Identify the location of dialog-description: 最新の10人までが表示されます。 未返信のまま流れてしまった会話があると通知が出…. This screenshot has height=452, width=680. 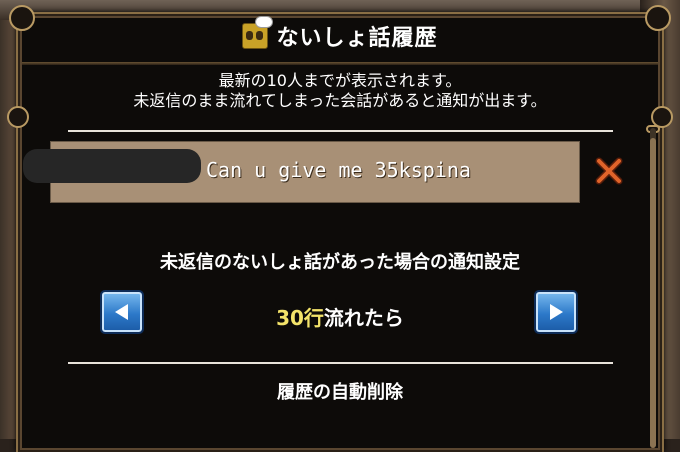
(340, 91).